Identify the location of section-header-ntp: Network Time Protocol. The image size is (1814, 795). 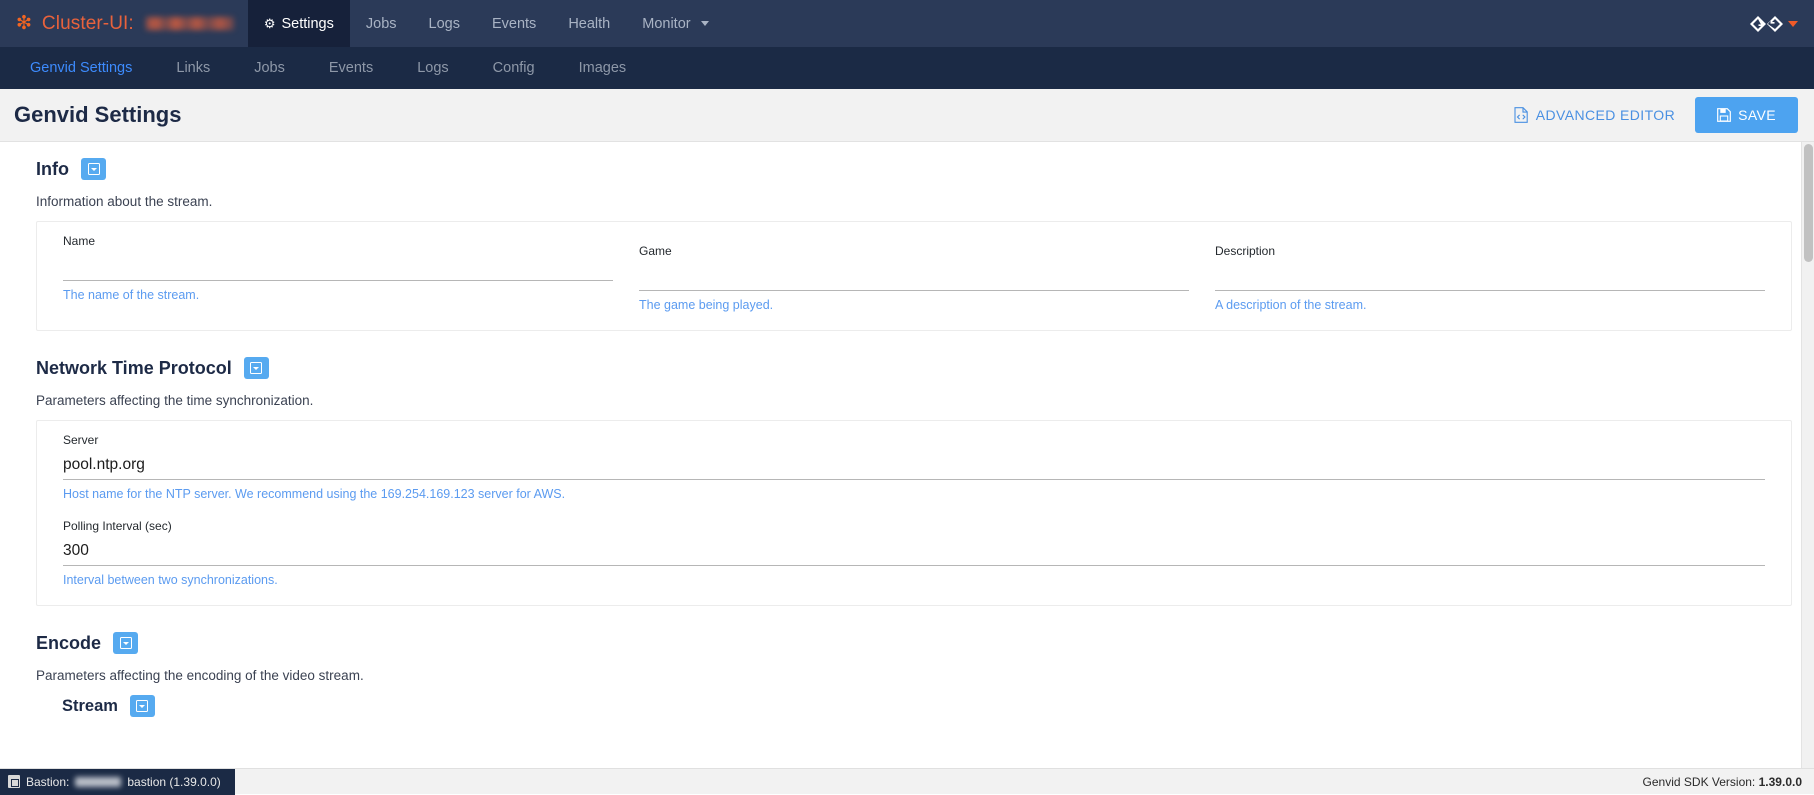
(914, 368).